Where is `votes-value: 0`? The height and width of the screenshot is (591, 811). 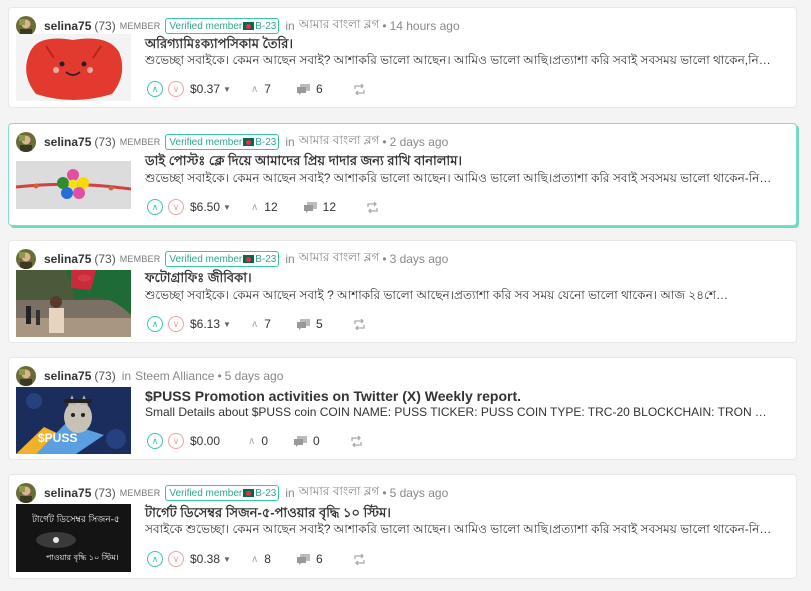 votes-value: 0 is located at coordinates (265, 441).